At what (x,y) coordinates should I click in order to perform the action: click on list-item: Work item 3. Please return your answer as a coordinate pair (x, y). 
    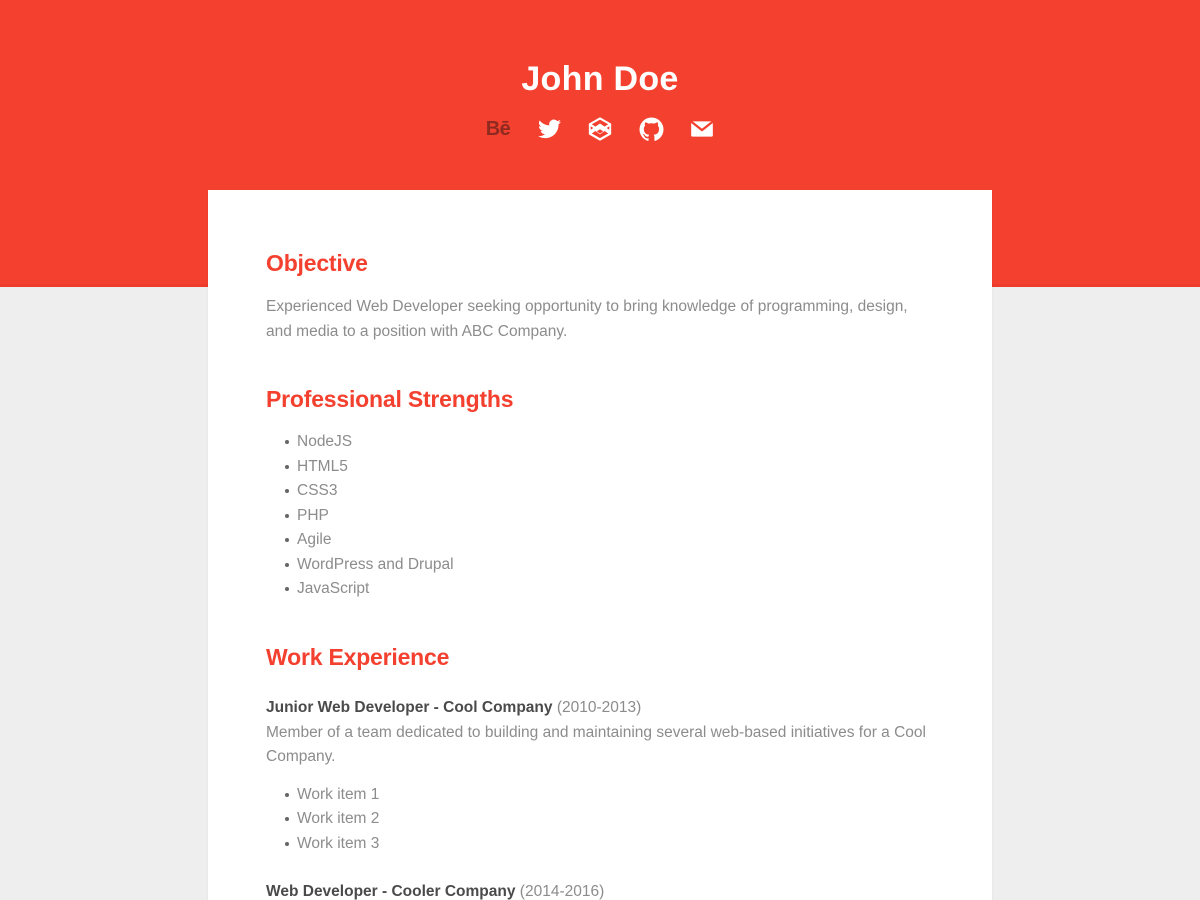
    Looking at the image, I should click on (600, 844).